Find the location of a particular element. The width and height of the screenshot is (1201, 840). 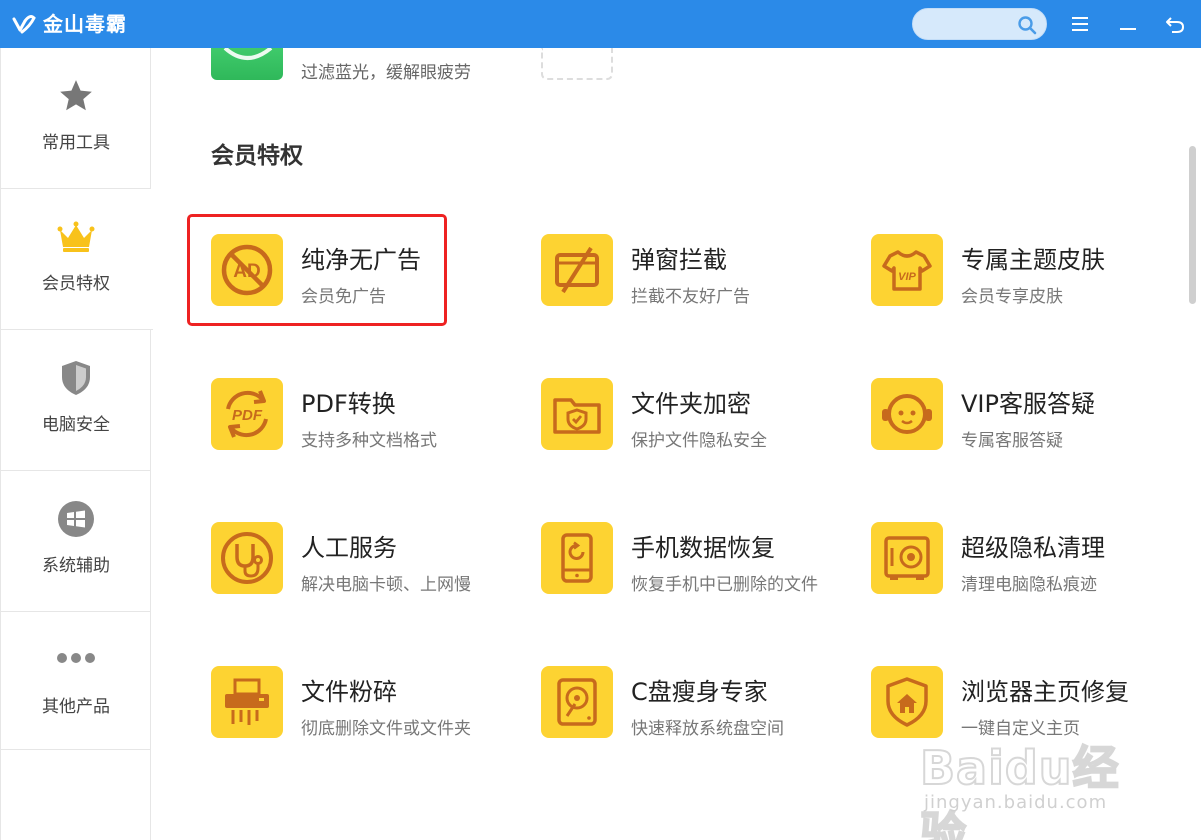

eye-protection-icon is located at coordinates (247, 64).